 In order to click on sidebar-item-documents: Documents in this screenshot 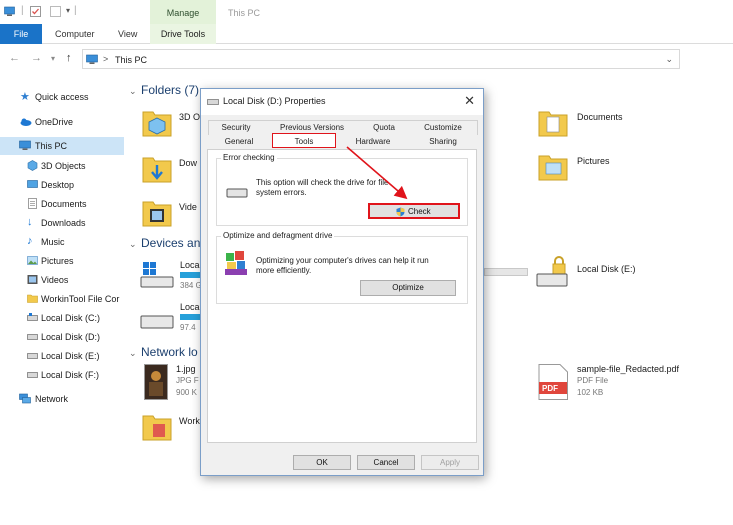, I will do `click(62, 204)`.